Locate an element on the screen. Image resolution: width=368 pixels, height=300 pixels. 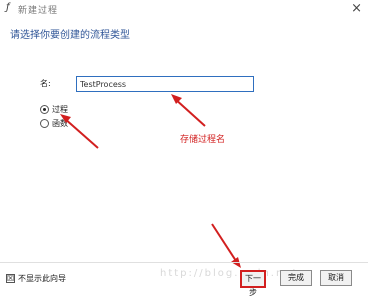
radio-function: 函数 is located at coordinates (54, 123).